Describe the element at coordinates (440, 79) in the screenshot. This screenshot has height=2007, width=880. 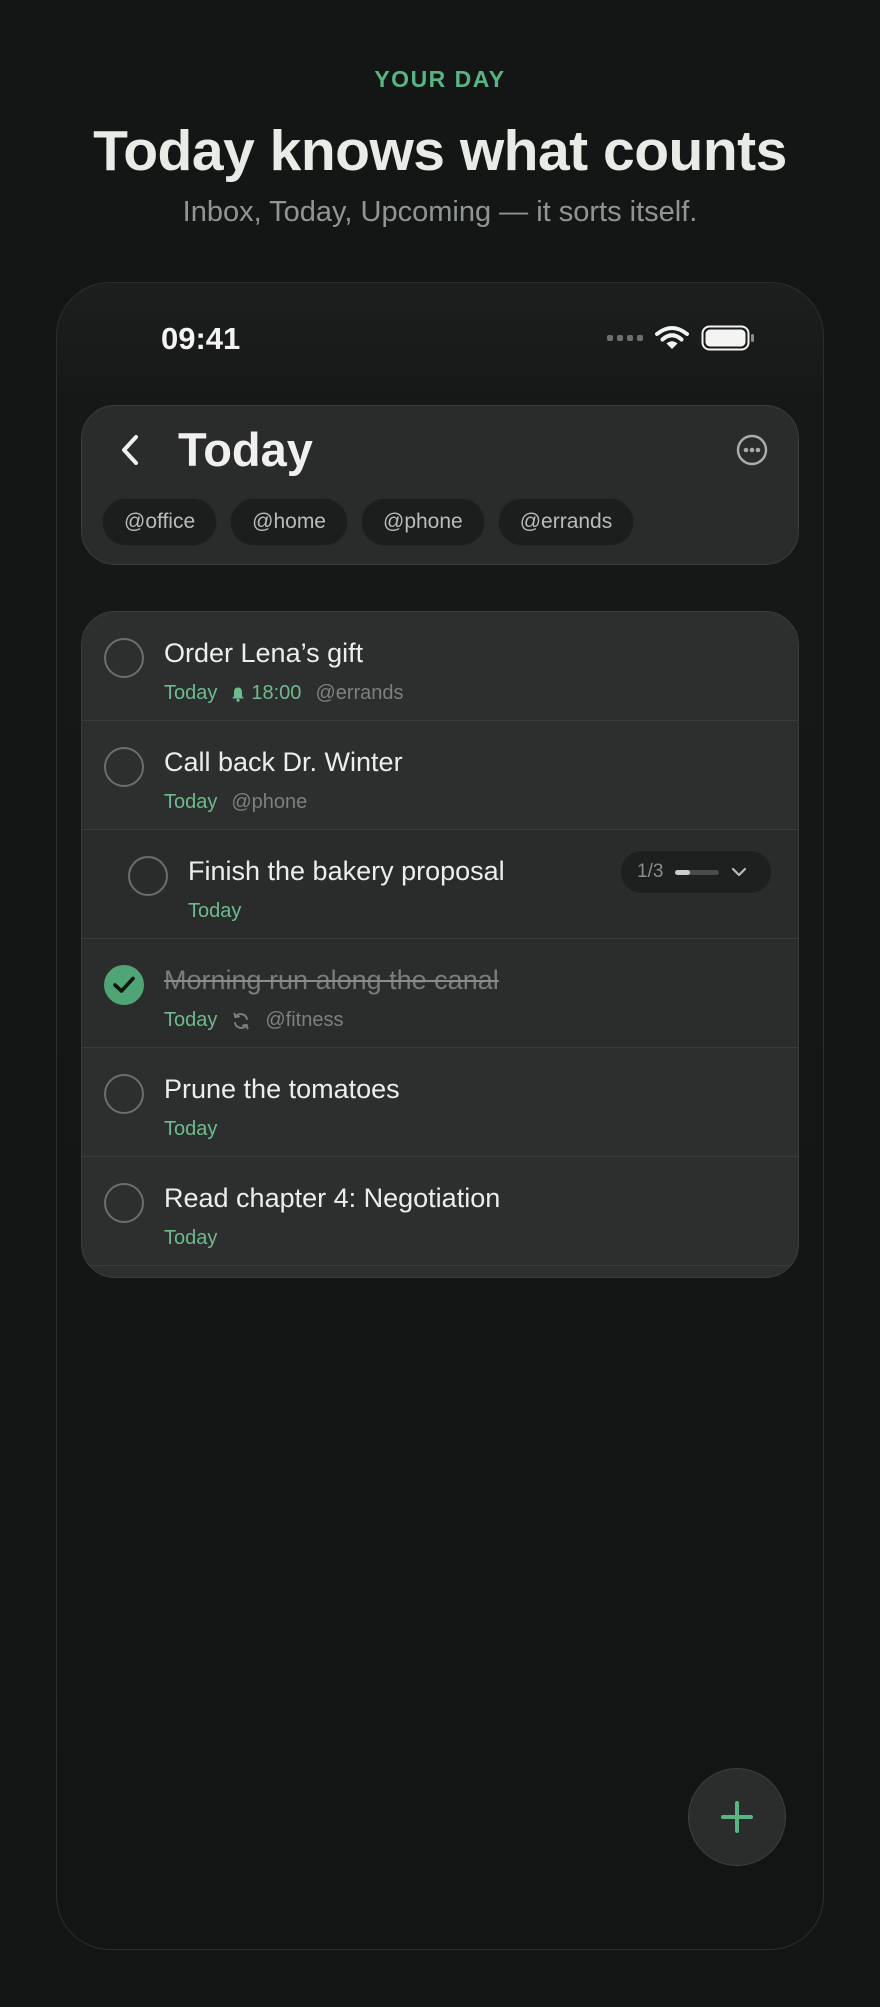
I see `eyebrow: YOUR DAY` at that location.